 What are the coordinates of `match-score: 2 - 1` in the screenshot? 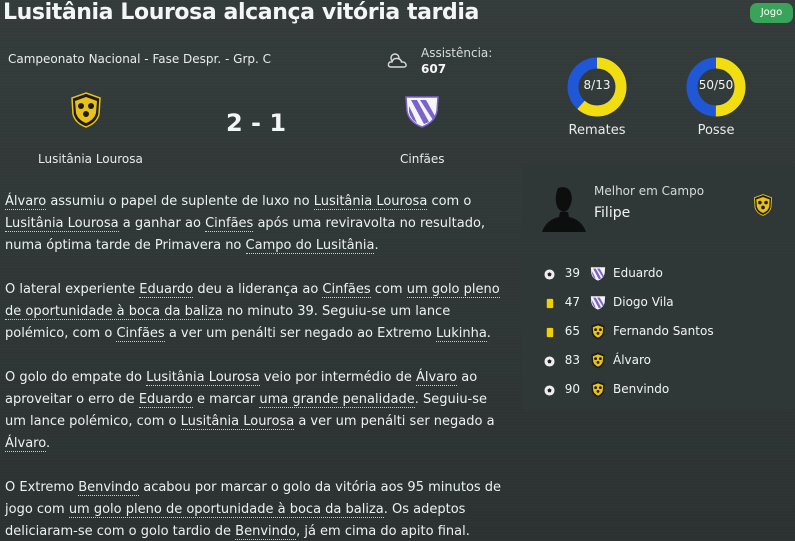 It's located at (256, 123).